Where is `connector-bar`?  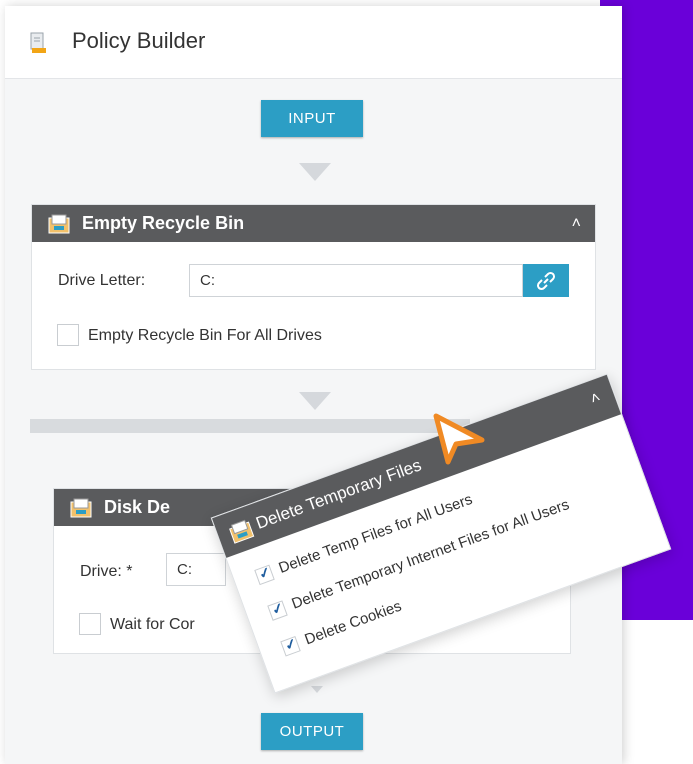
connector-bar is located at coordinates (250, 426).